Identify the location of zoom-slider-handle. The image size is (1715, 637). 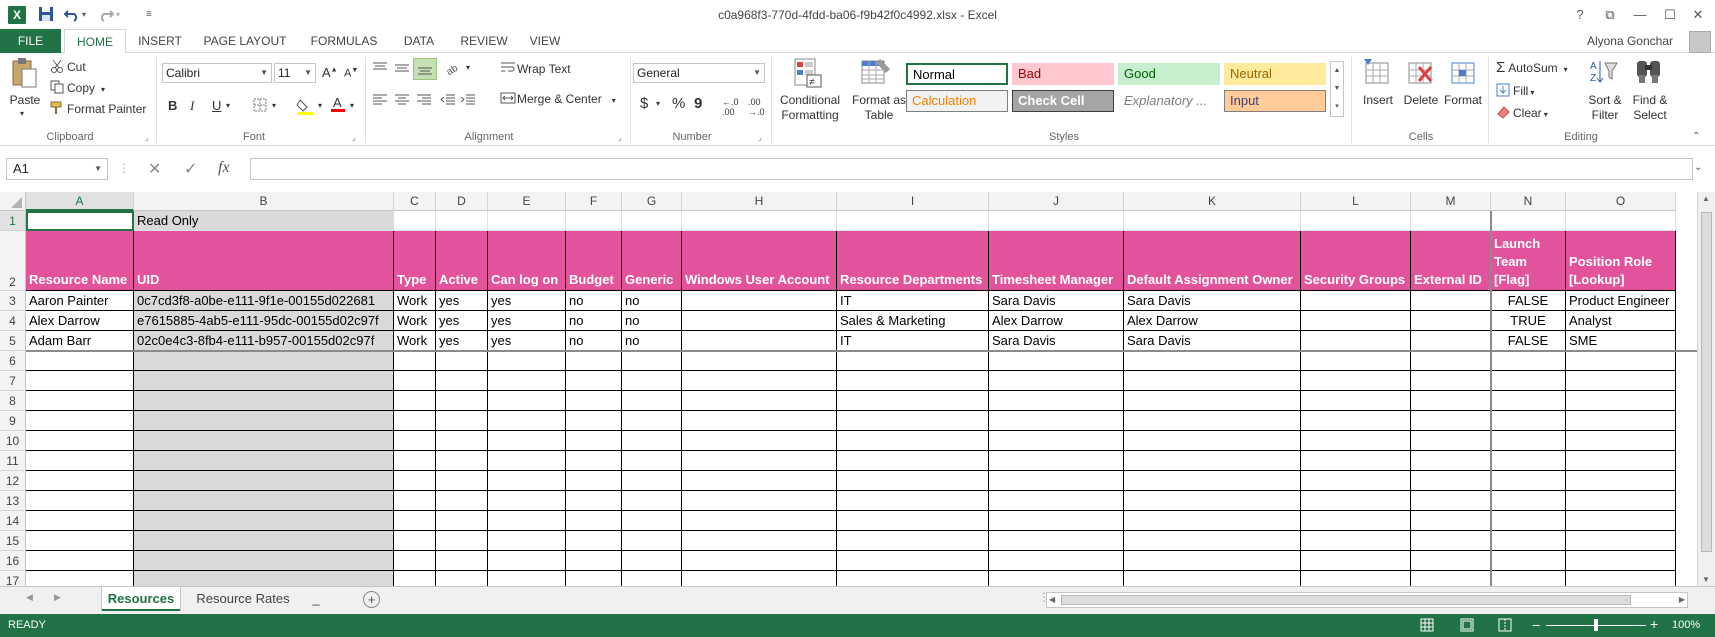
(1596, 625).